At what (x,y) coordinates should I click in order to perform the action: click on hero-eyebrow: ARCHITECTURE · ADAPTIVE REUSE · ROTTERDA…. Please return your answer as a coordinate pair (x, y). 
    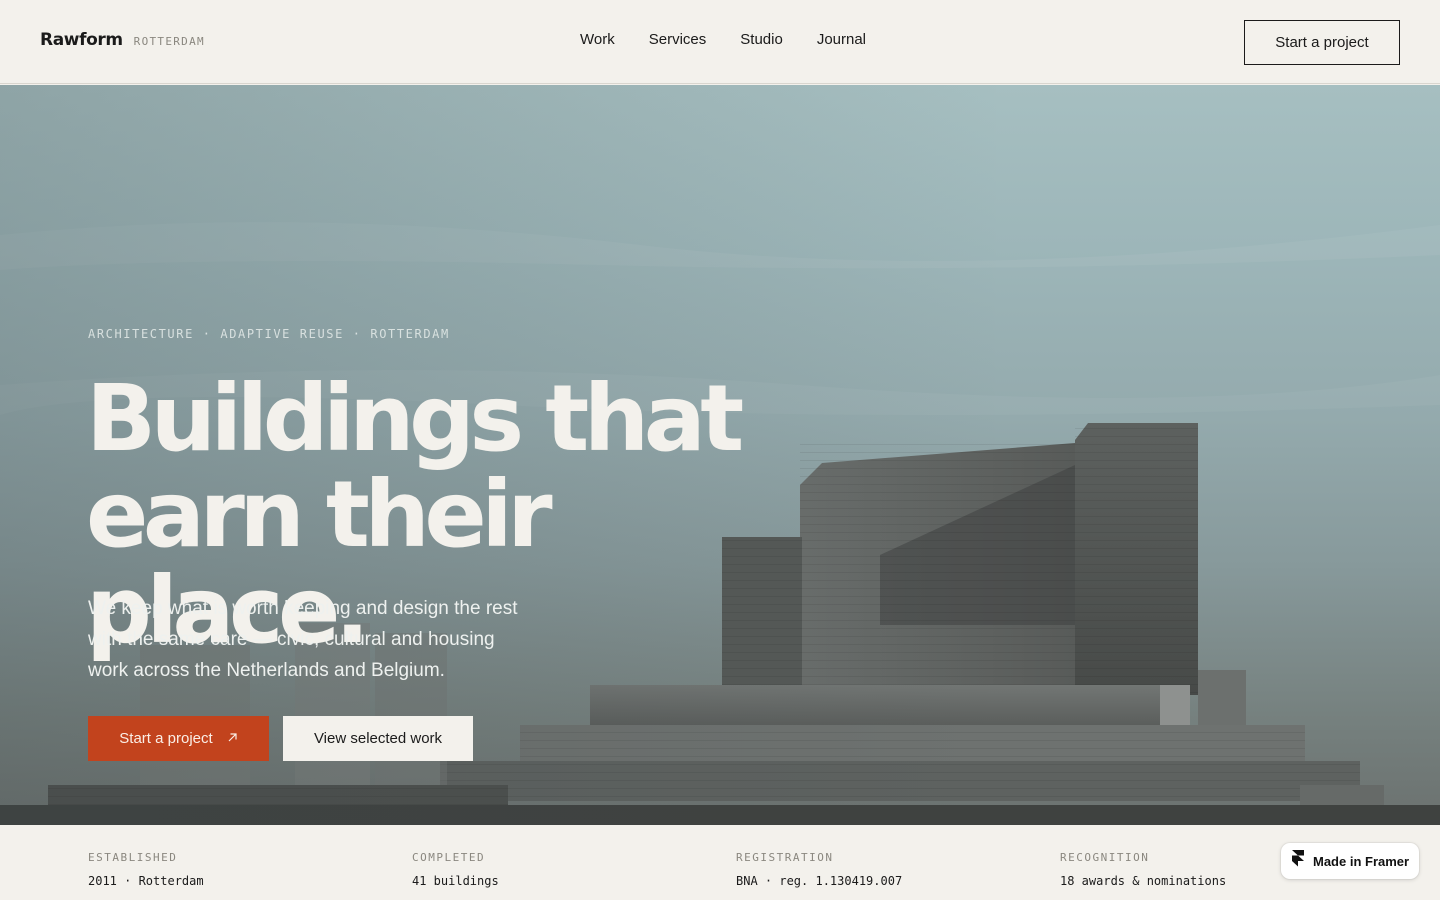
    Looking at the image, I should click on (269, 334).